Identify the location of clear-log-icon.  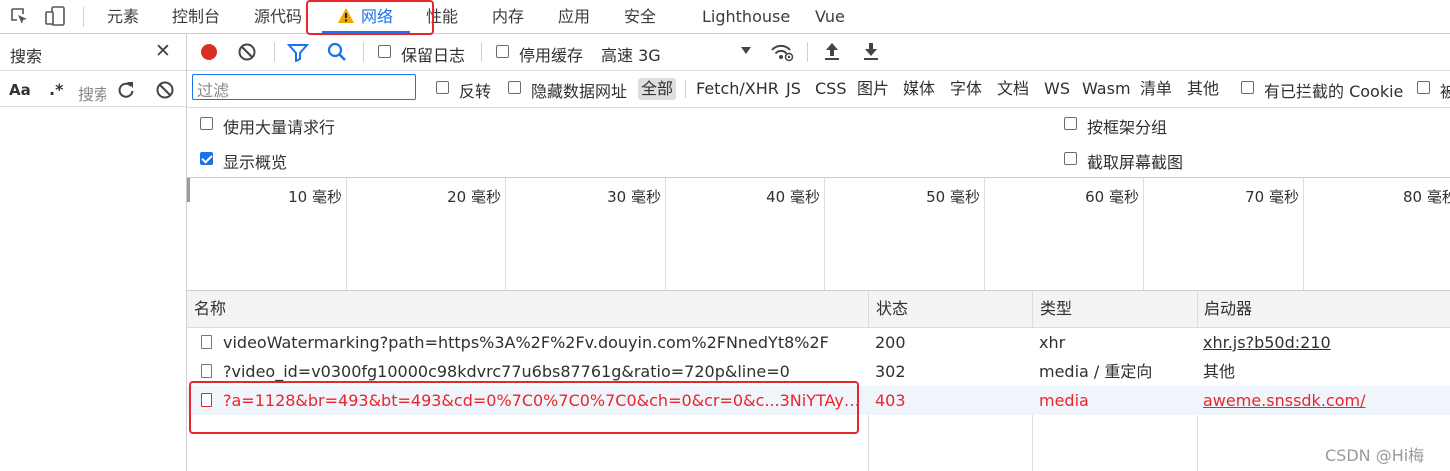
(247, 52).